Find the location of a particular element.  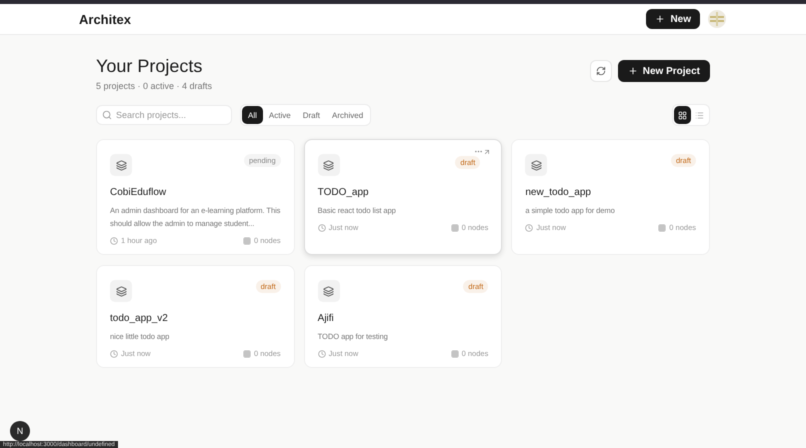

list-icon is located at coordinates (699, 115).